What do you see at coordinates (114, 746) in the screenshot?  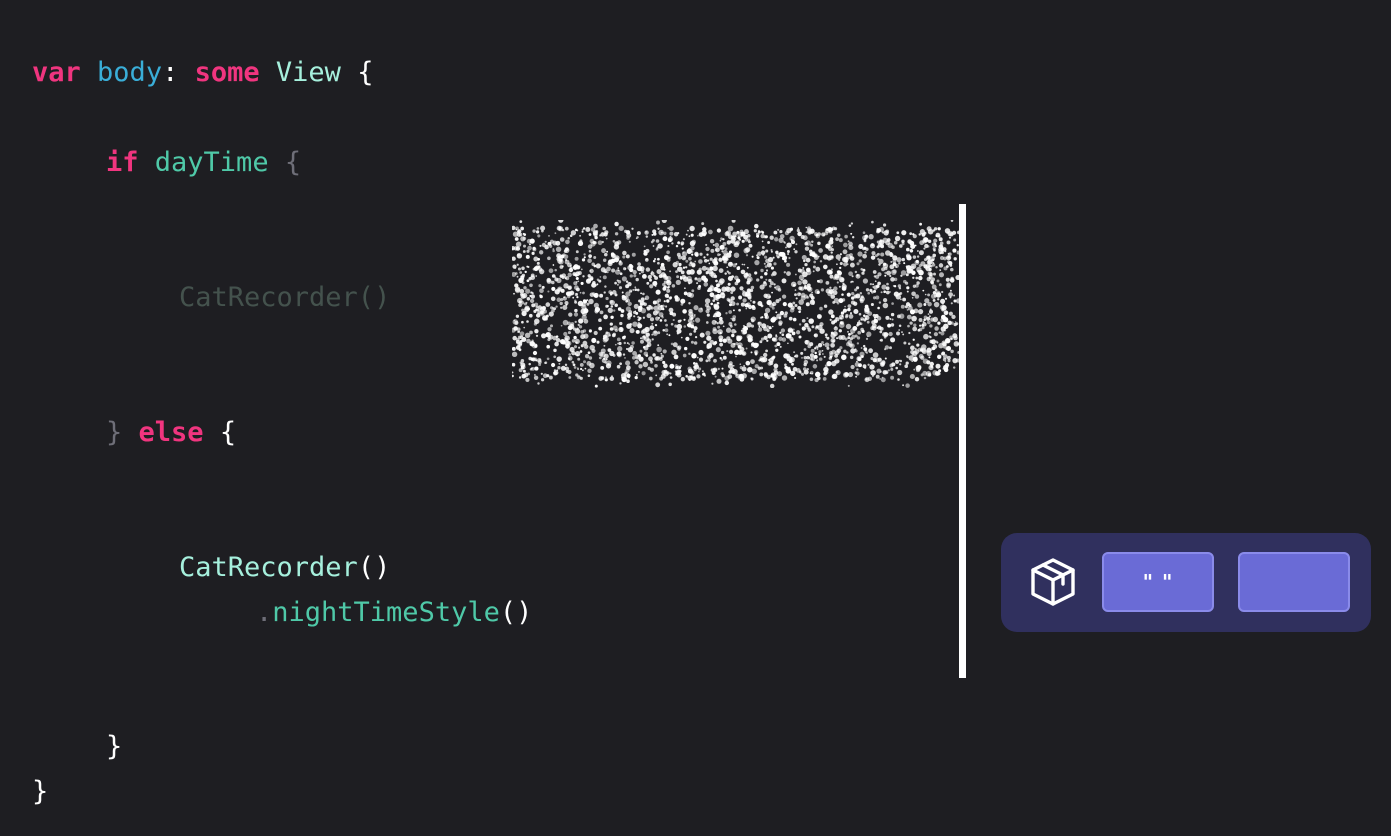 I see `code-line-close-else: }` at bounding box center [114, 746].